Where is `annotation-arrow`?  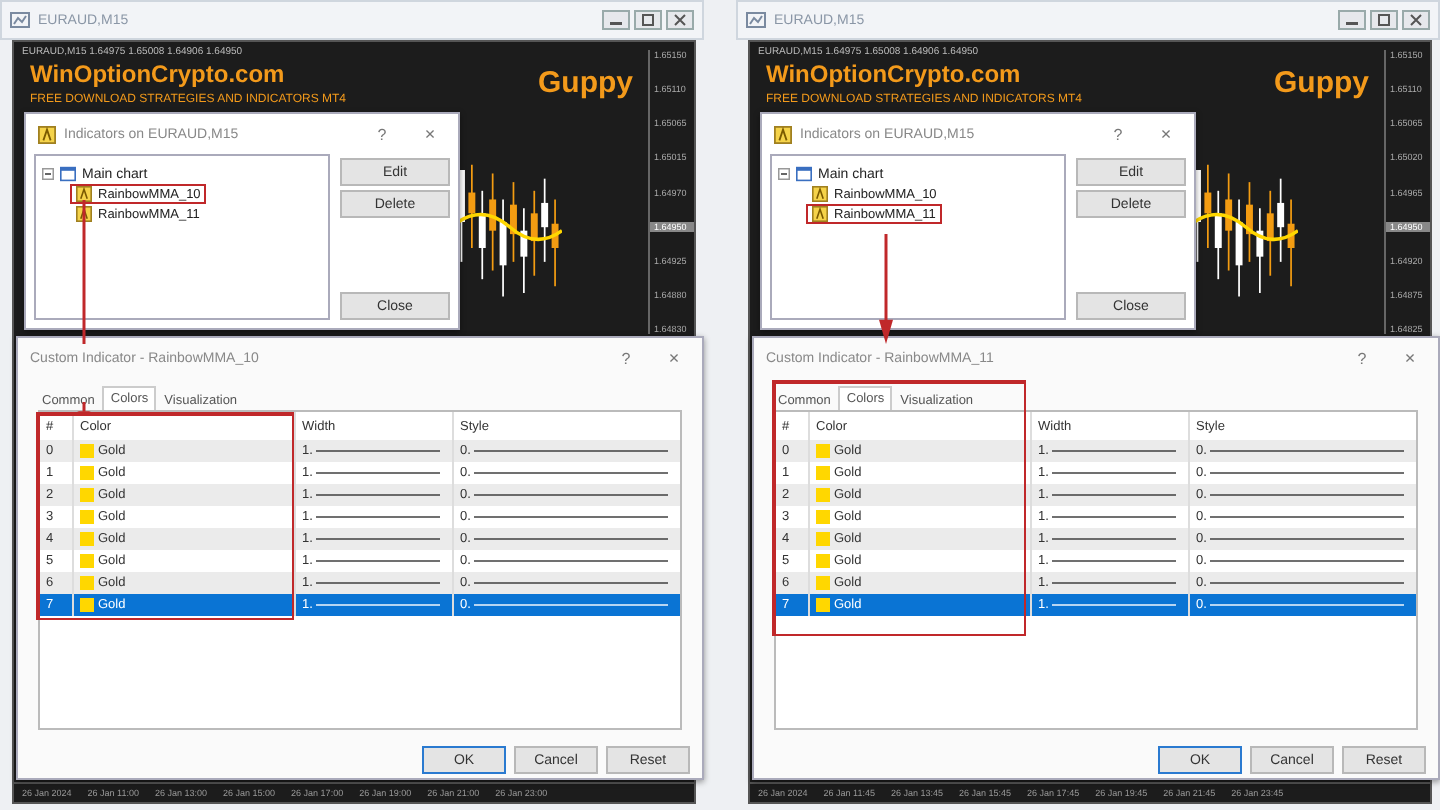 annotation-arrow is located at coordinates (886, 289).